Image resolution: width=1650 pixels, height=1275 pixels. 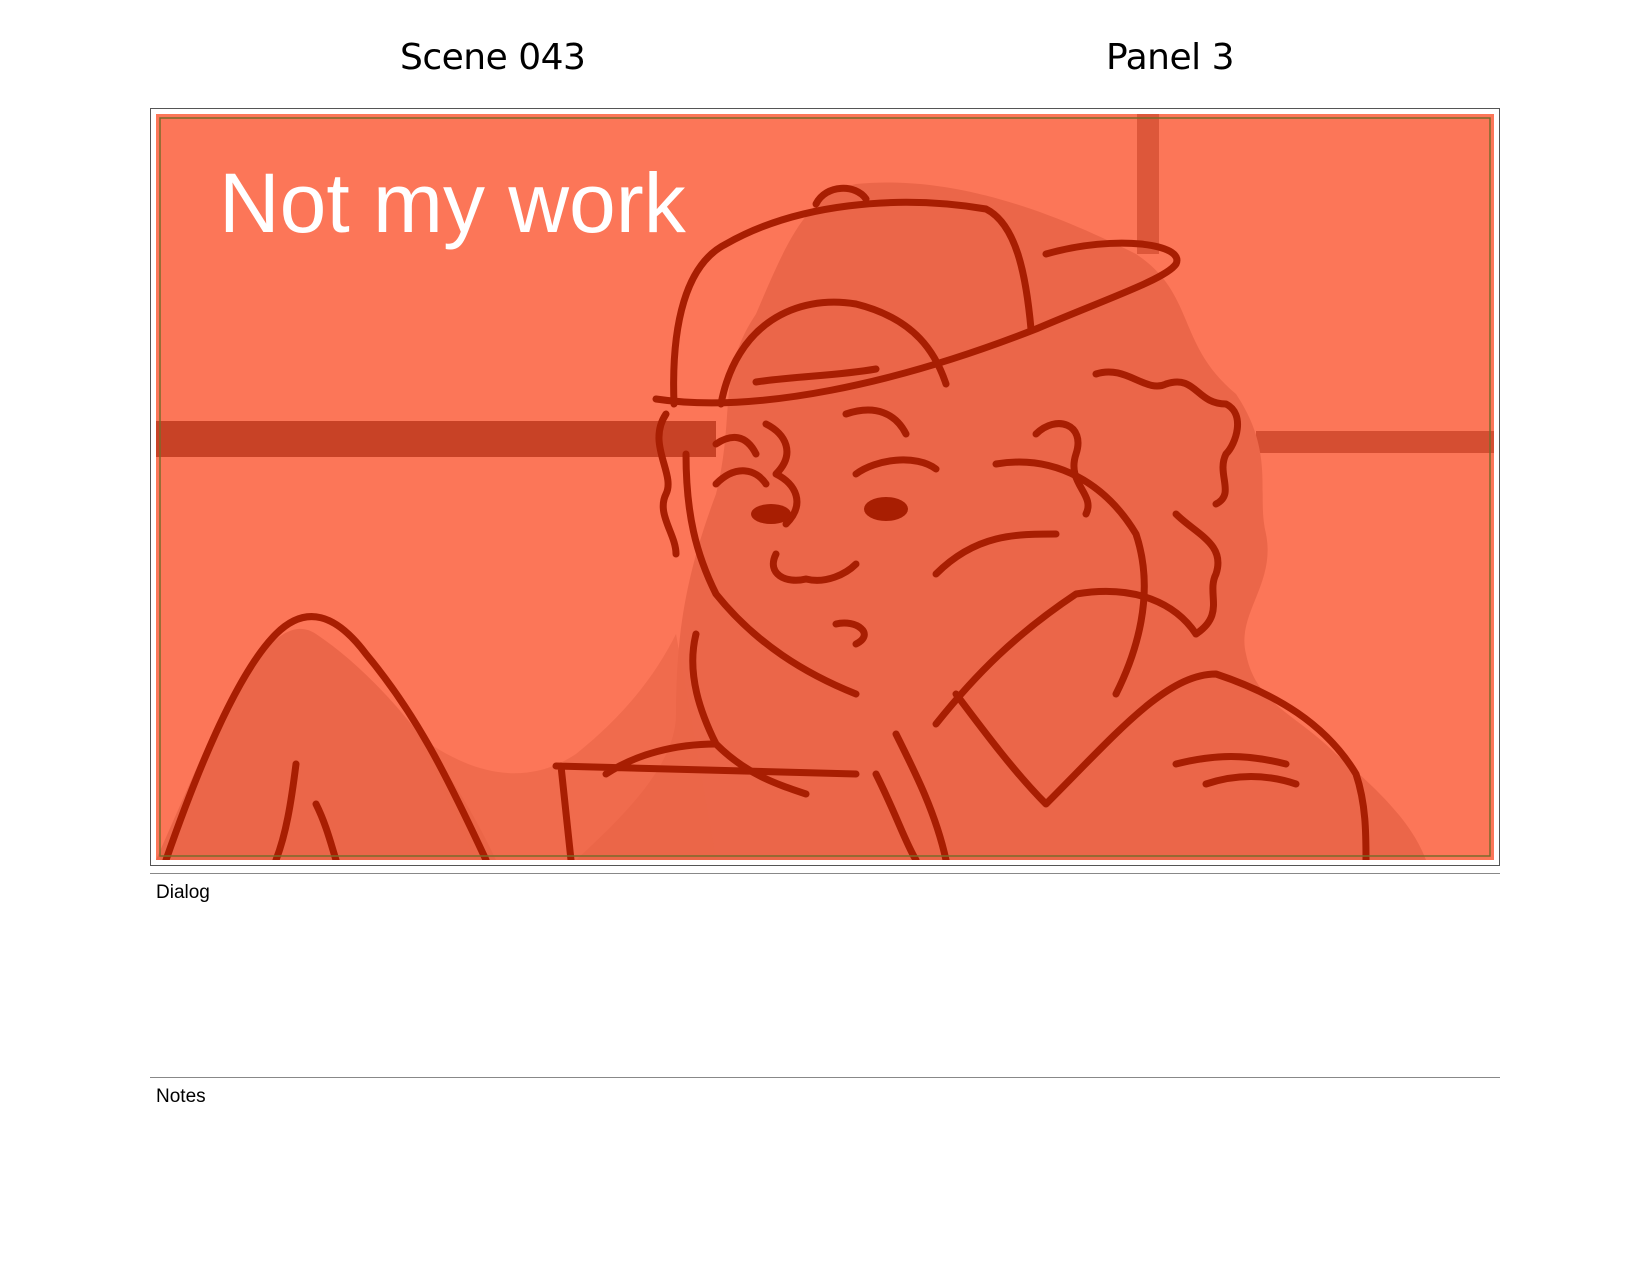 What do you see at coordinates (825, 990) in the screenshot?
I see `dialog-text` at bounding box center [825, 990].